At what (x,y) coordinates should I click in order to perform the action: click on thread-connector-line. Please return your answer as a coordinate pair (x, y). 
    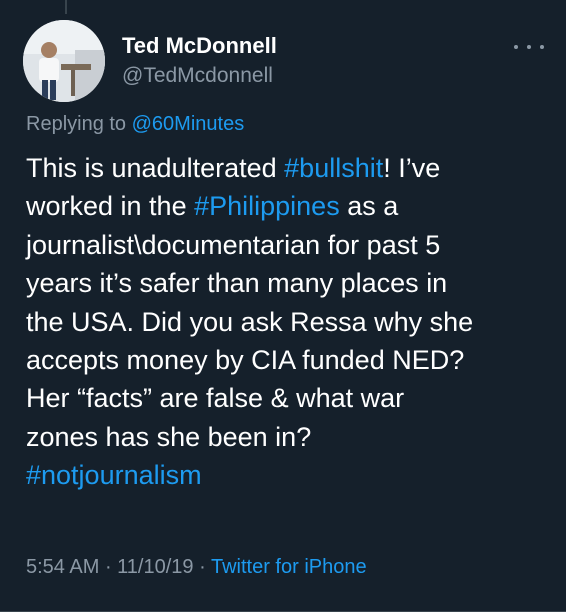
    Looking at the image, I should click on (66, 7).